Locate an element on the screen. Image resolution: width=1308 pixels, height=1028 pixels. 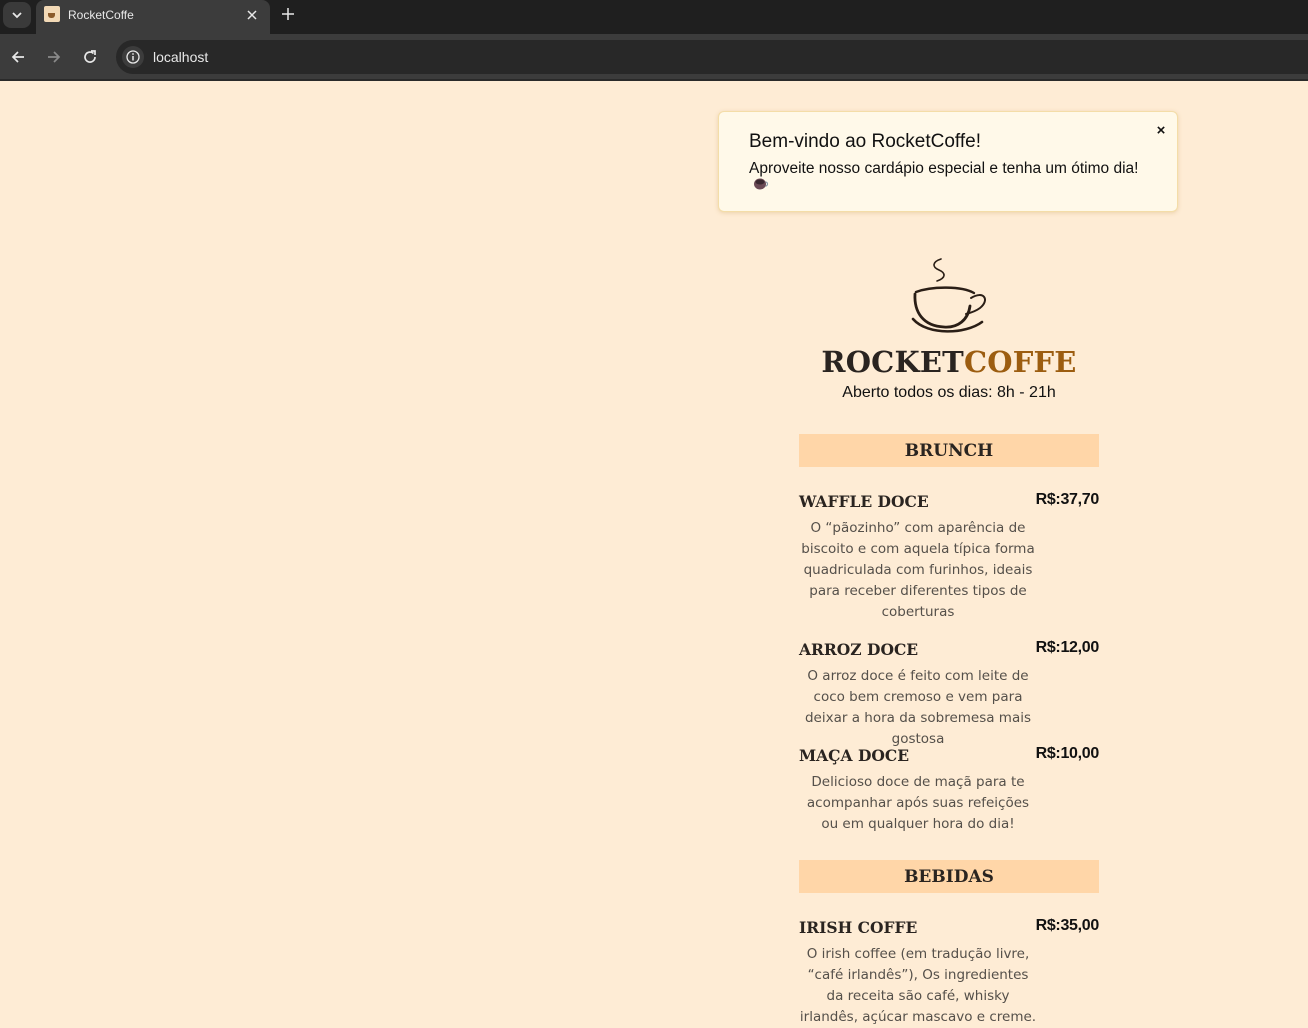
info-icon is located at coordinates (133, 57).